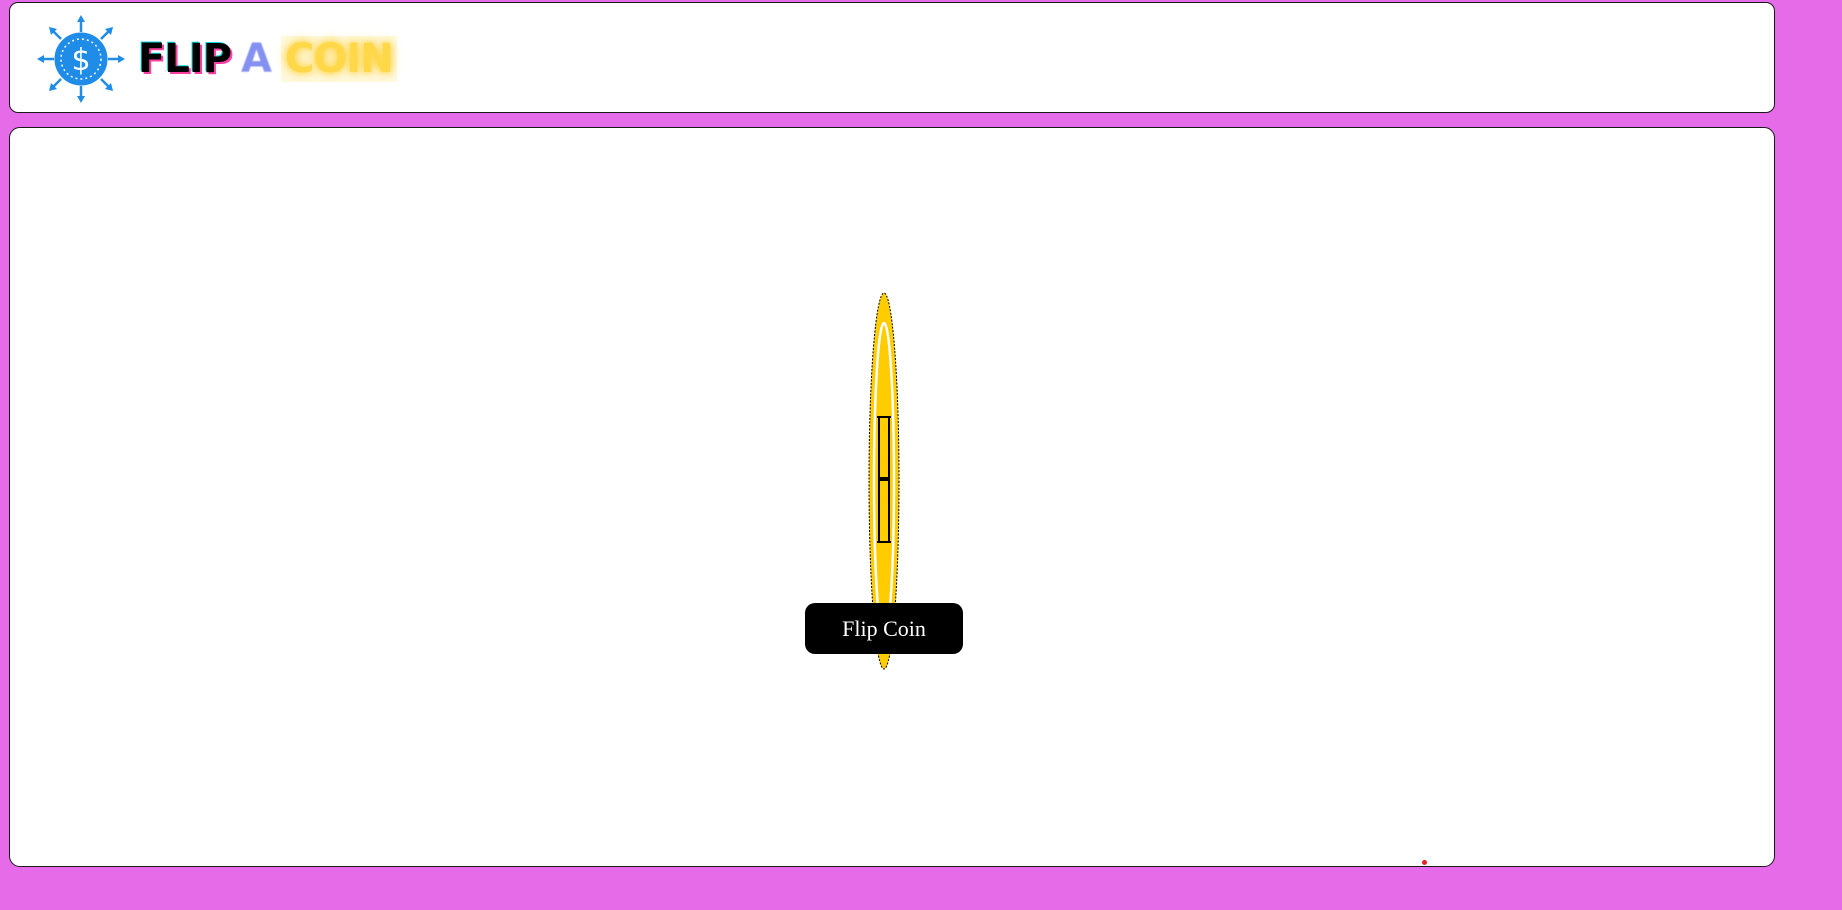 The image size is (1842, 910). I want to click on site-logo: $ FLIP A COIN, so click(216, 59).